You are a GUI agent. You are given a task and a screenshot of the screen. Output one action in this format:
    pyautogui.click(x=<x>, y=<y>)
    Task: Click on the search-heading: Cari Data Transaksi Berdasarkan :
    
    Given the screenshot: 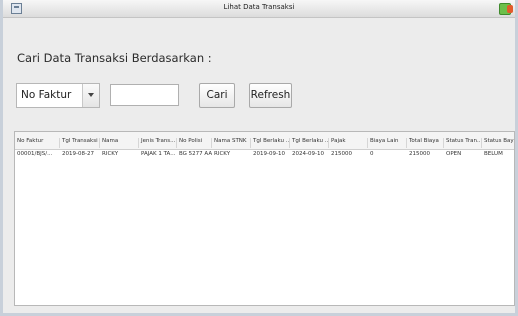 What is the action you would take?
    pyautogui.click(x=114, y=58)
    